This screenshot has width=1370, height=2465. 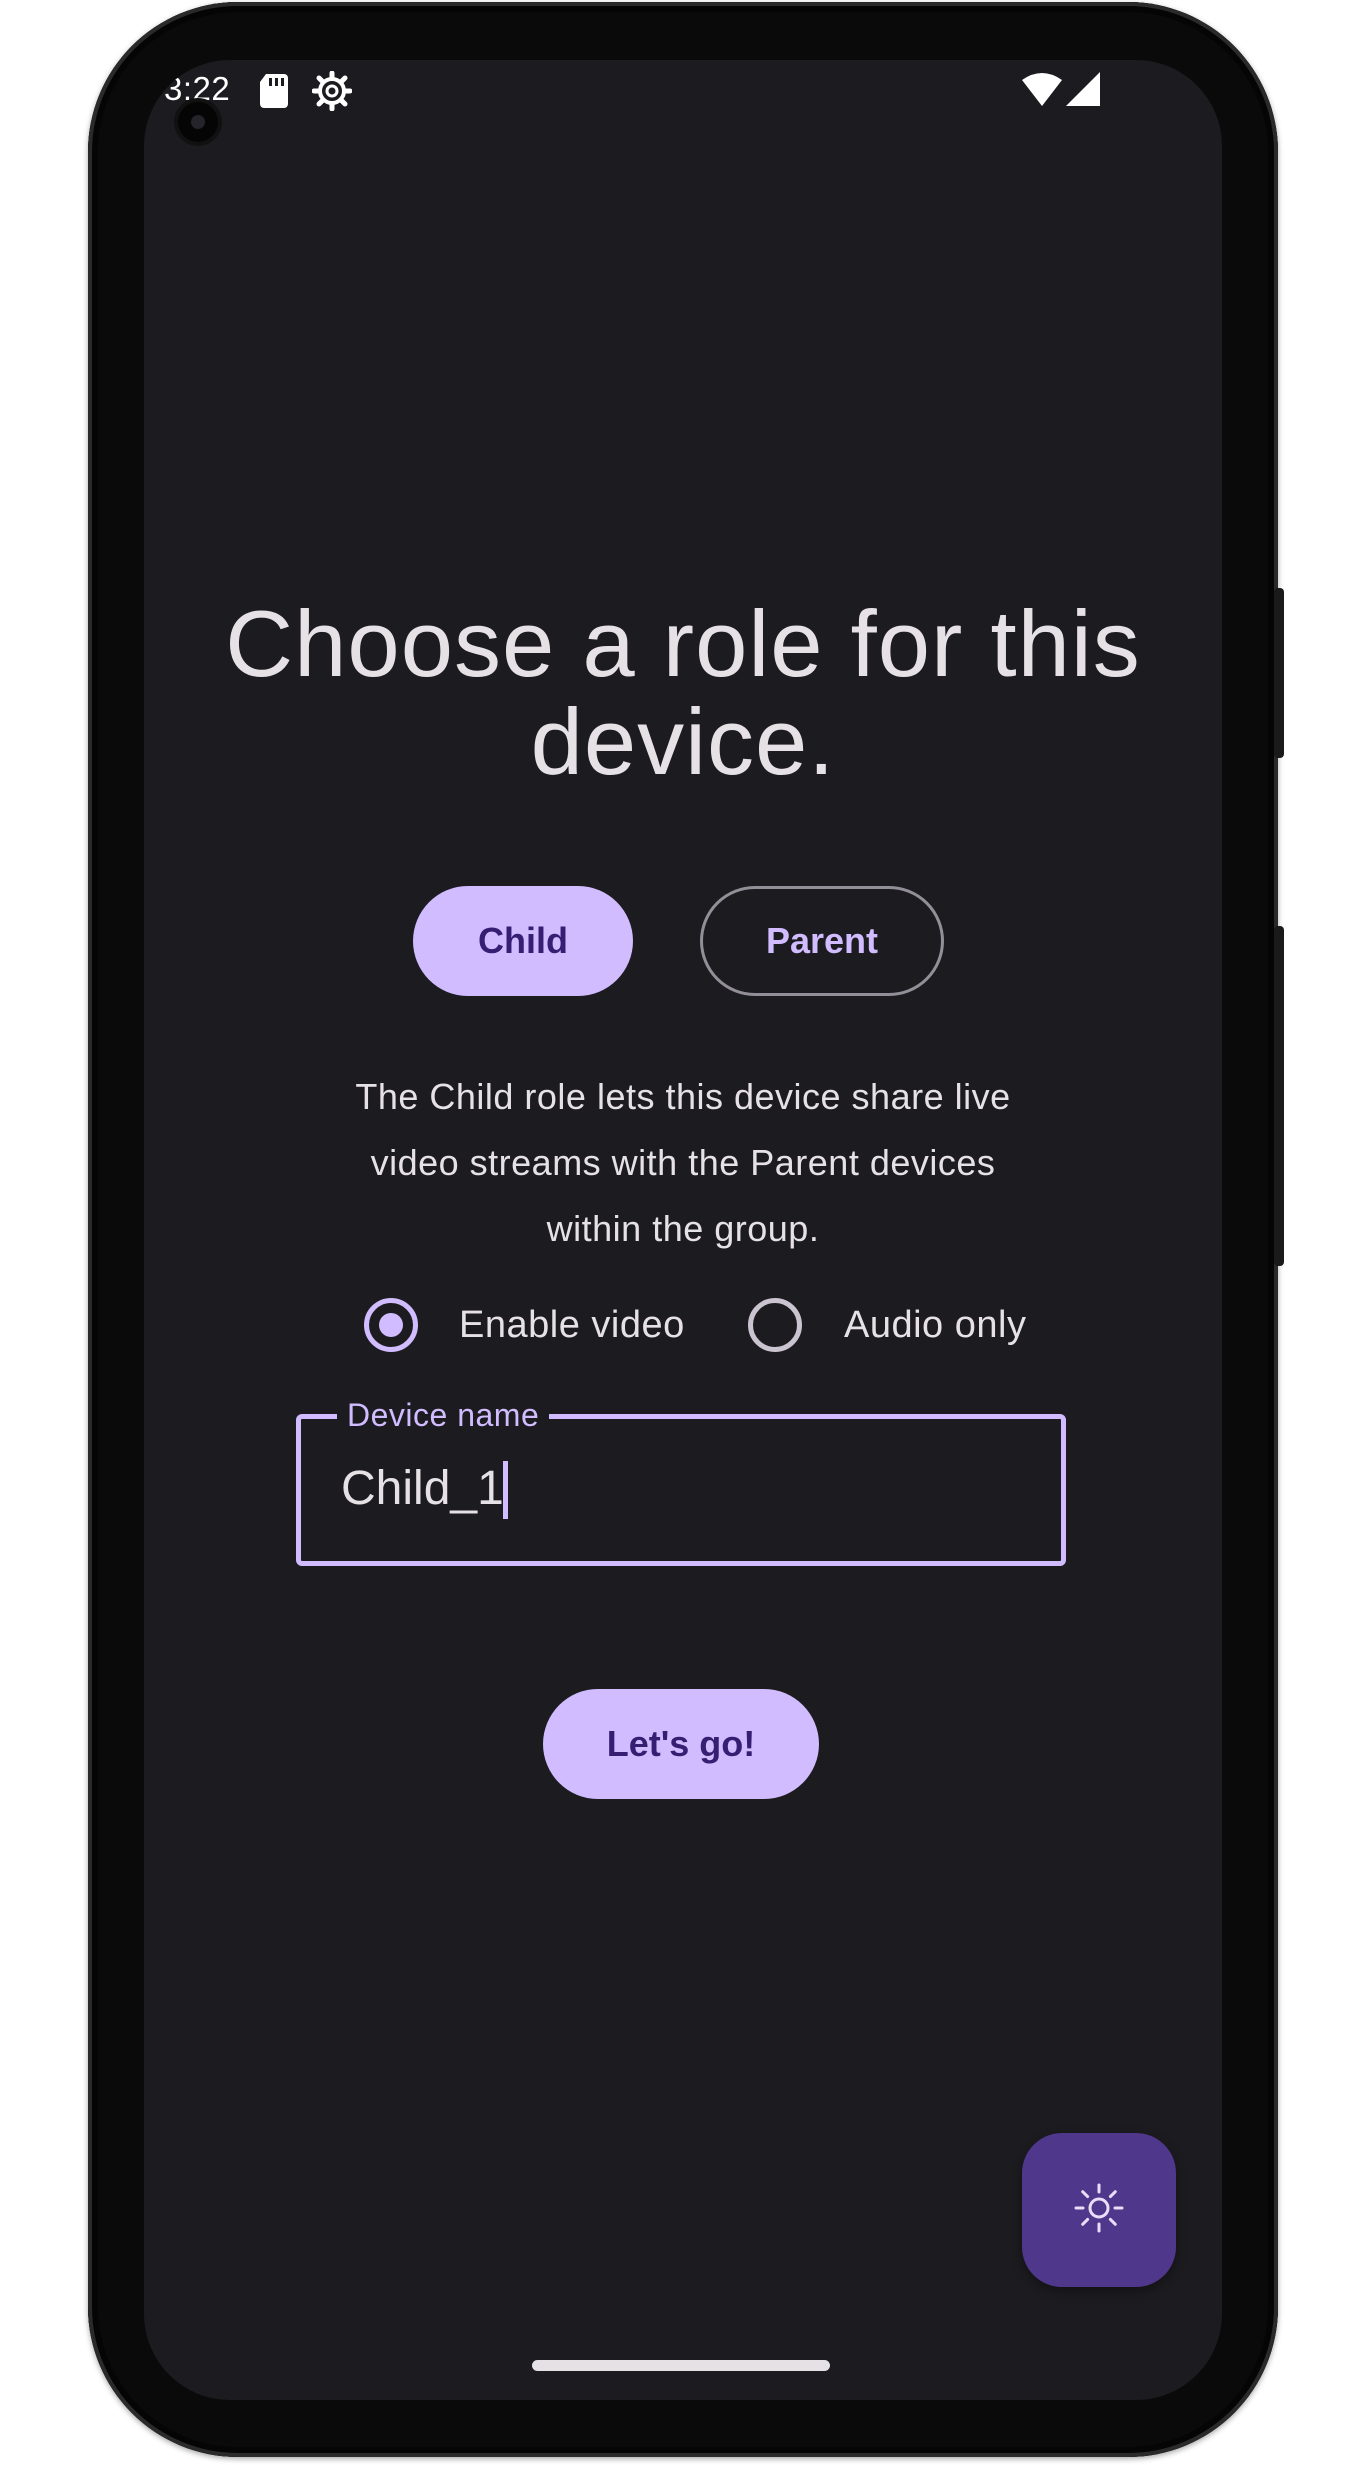 What do you see at coordinates (775, 1325) in the screenshot?
I see `audio-only-radio` at bounding box center [775, 1325].